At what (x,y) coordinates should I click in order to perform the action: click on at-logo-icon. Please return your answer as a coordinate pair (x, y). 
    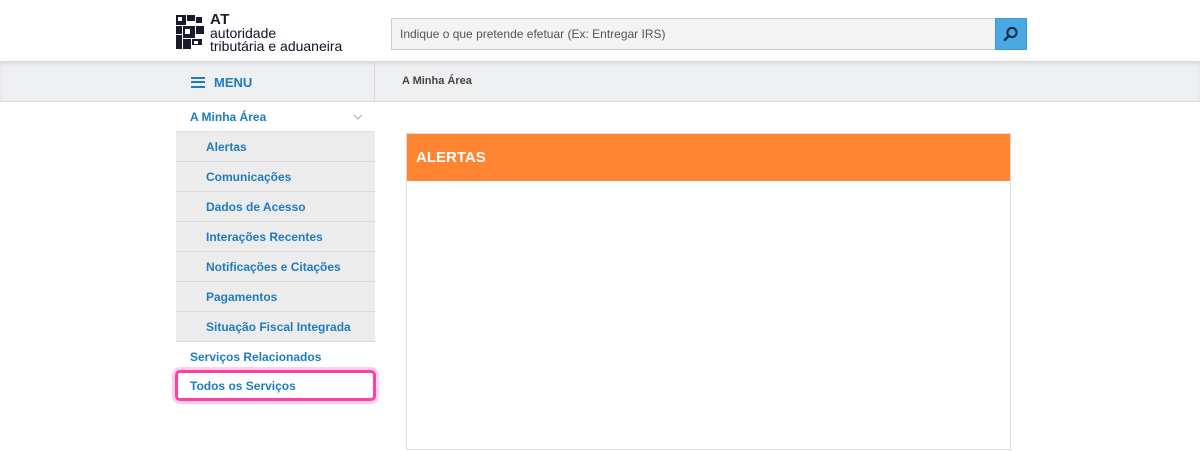
    Looking at the image, I should click on (190, 32).